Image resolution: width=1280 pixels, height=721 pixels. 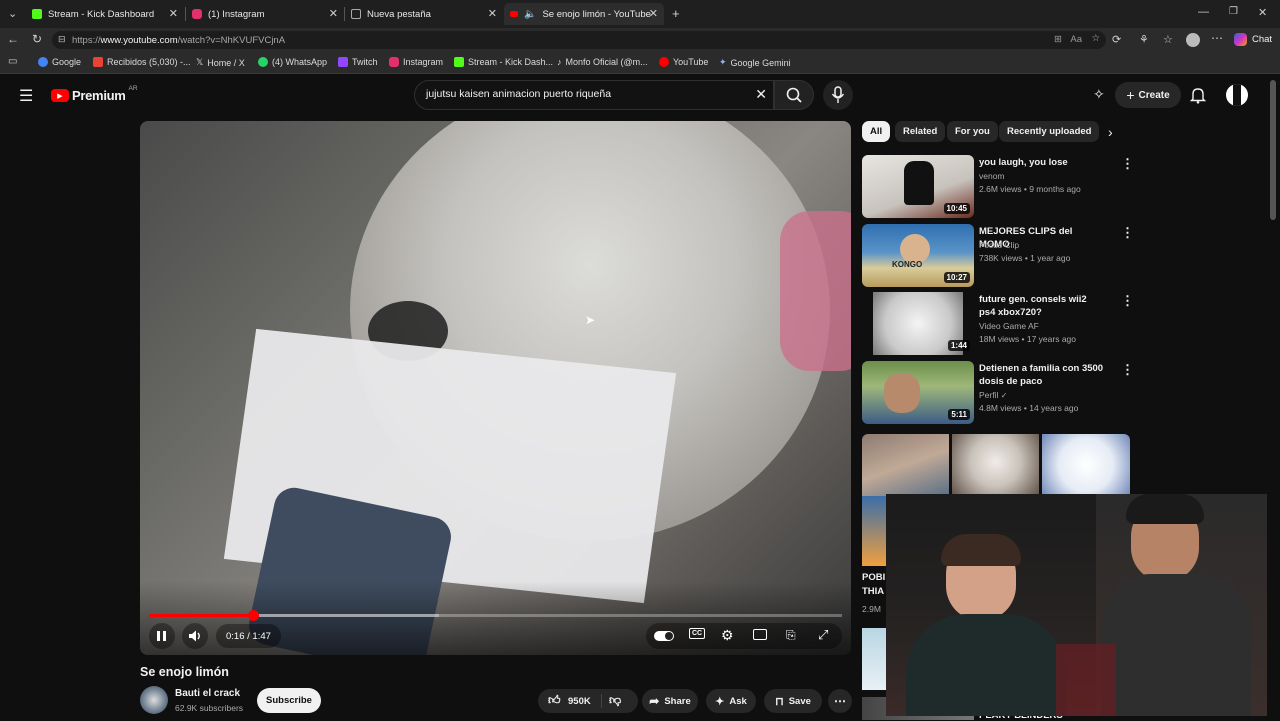 I want to click on share-arrow-icon: ➦, so click(x=654, y=701).